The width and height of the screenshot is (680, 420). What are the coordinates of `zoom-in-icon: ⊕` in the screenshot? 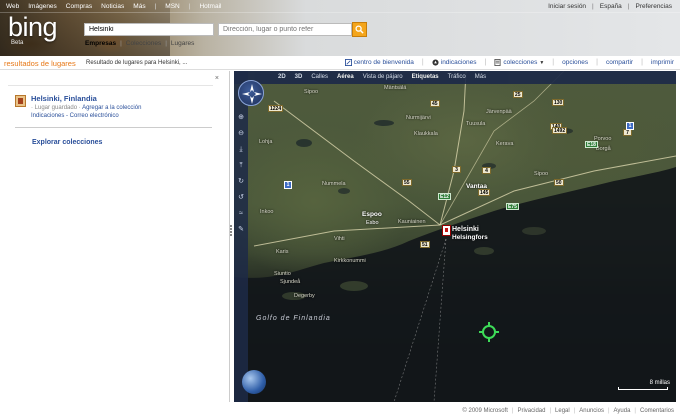 It's located at (241, 118).